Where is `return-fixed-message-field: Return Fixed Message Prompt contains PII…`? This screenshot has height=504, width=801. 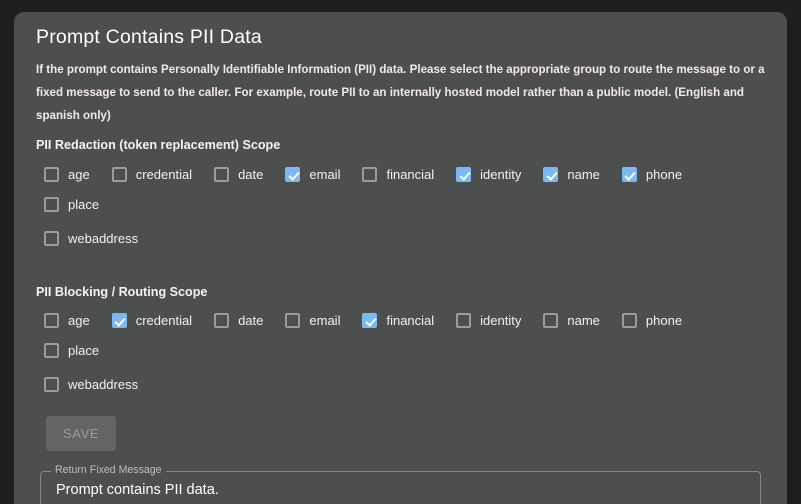
return-fixed-message-field: Return Fixed Message Prompt contains PII… is located at coordinates (400, 483).